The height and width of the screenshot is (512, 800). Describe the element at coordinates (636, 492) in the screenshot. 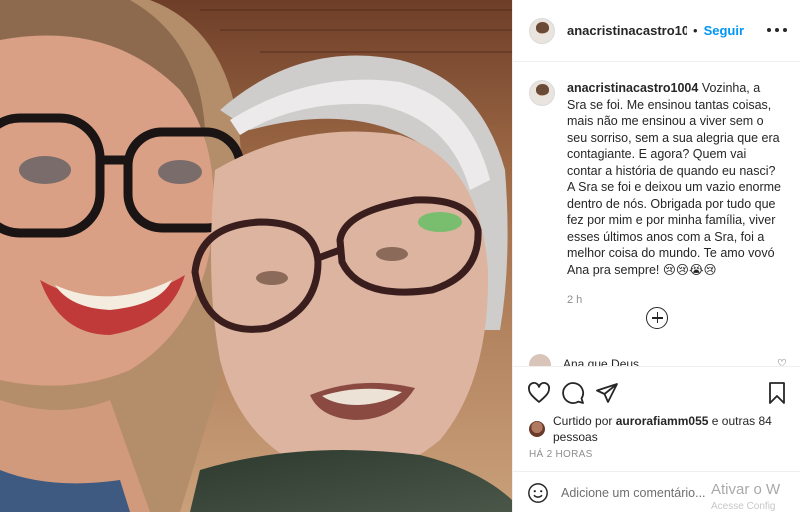

I see `comment-input` at that location.